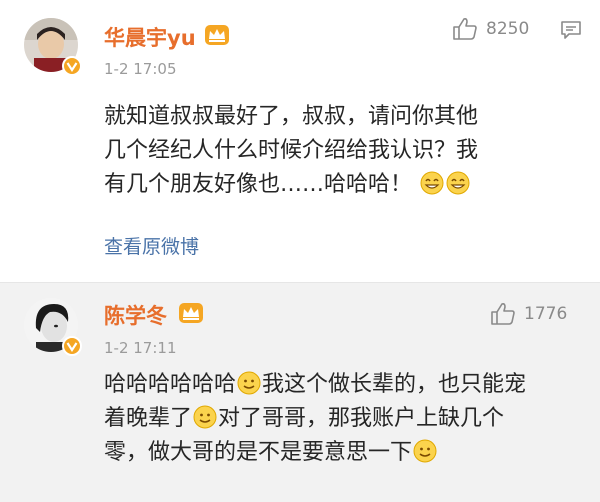 The height and width of the screenshot is (502, 600). What do you see at coordinates (258, 184) in the screenshot?
I see `comment-text-segment: 有几个朋友好像也……哈哈哈！` at bounding box center [258, 184].